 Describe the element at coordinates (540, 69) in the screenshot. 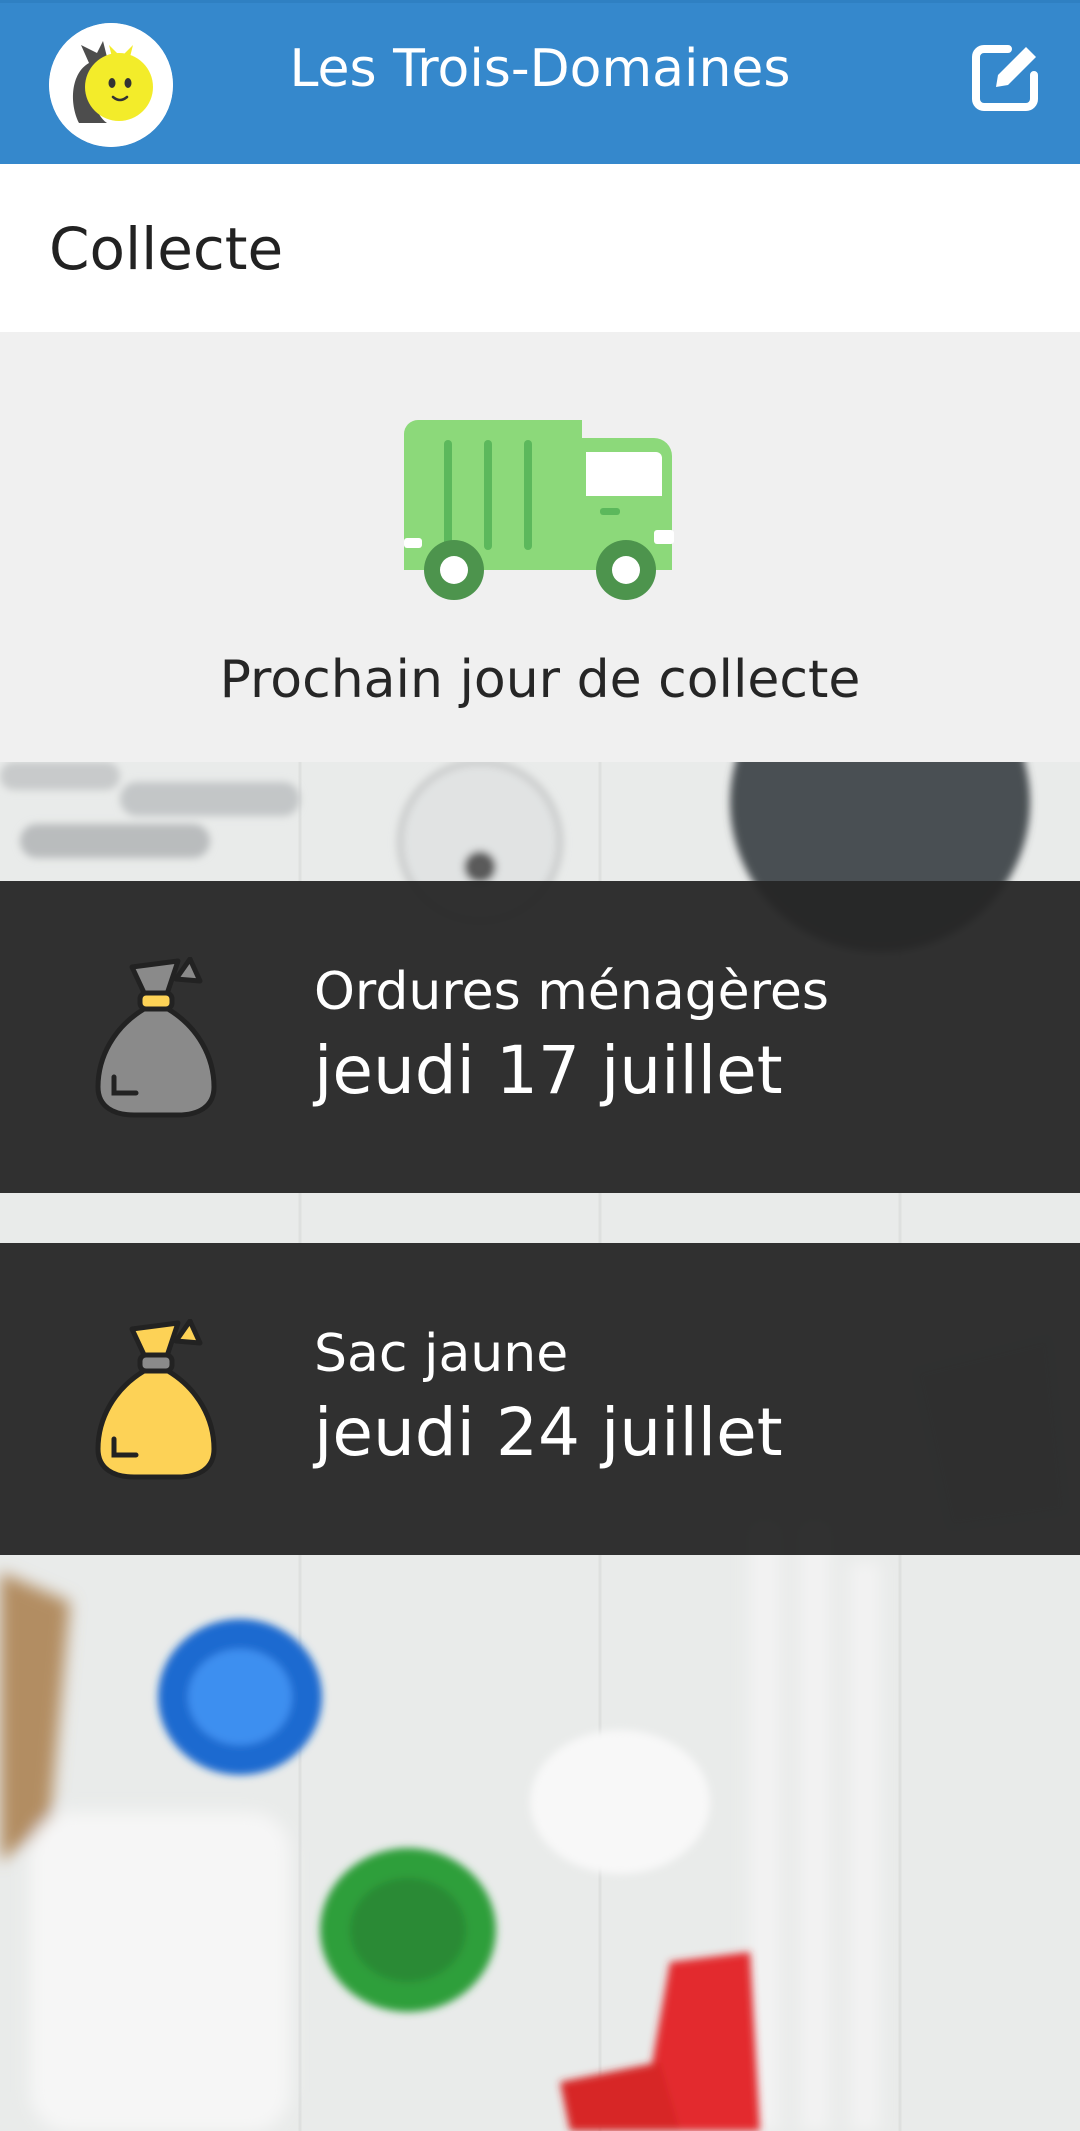

I see `app-title: Les Trois-Domaines` at that location.